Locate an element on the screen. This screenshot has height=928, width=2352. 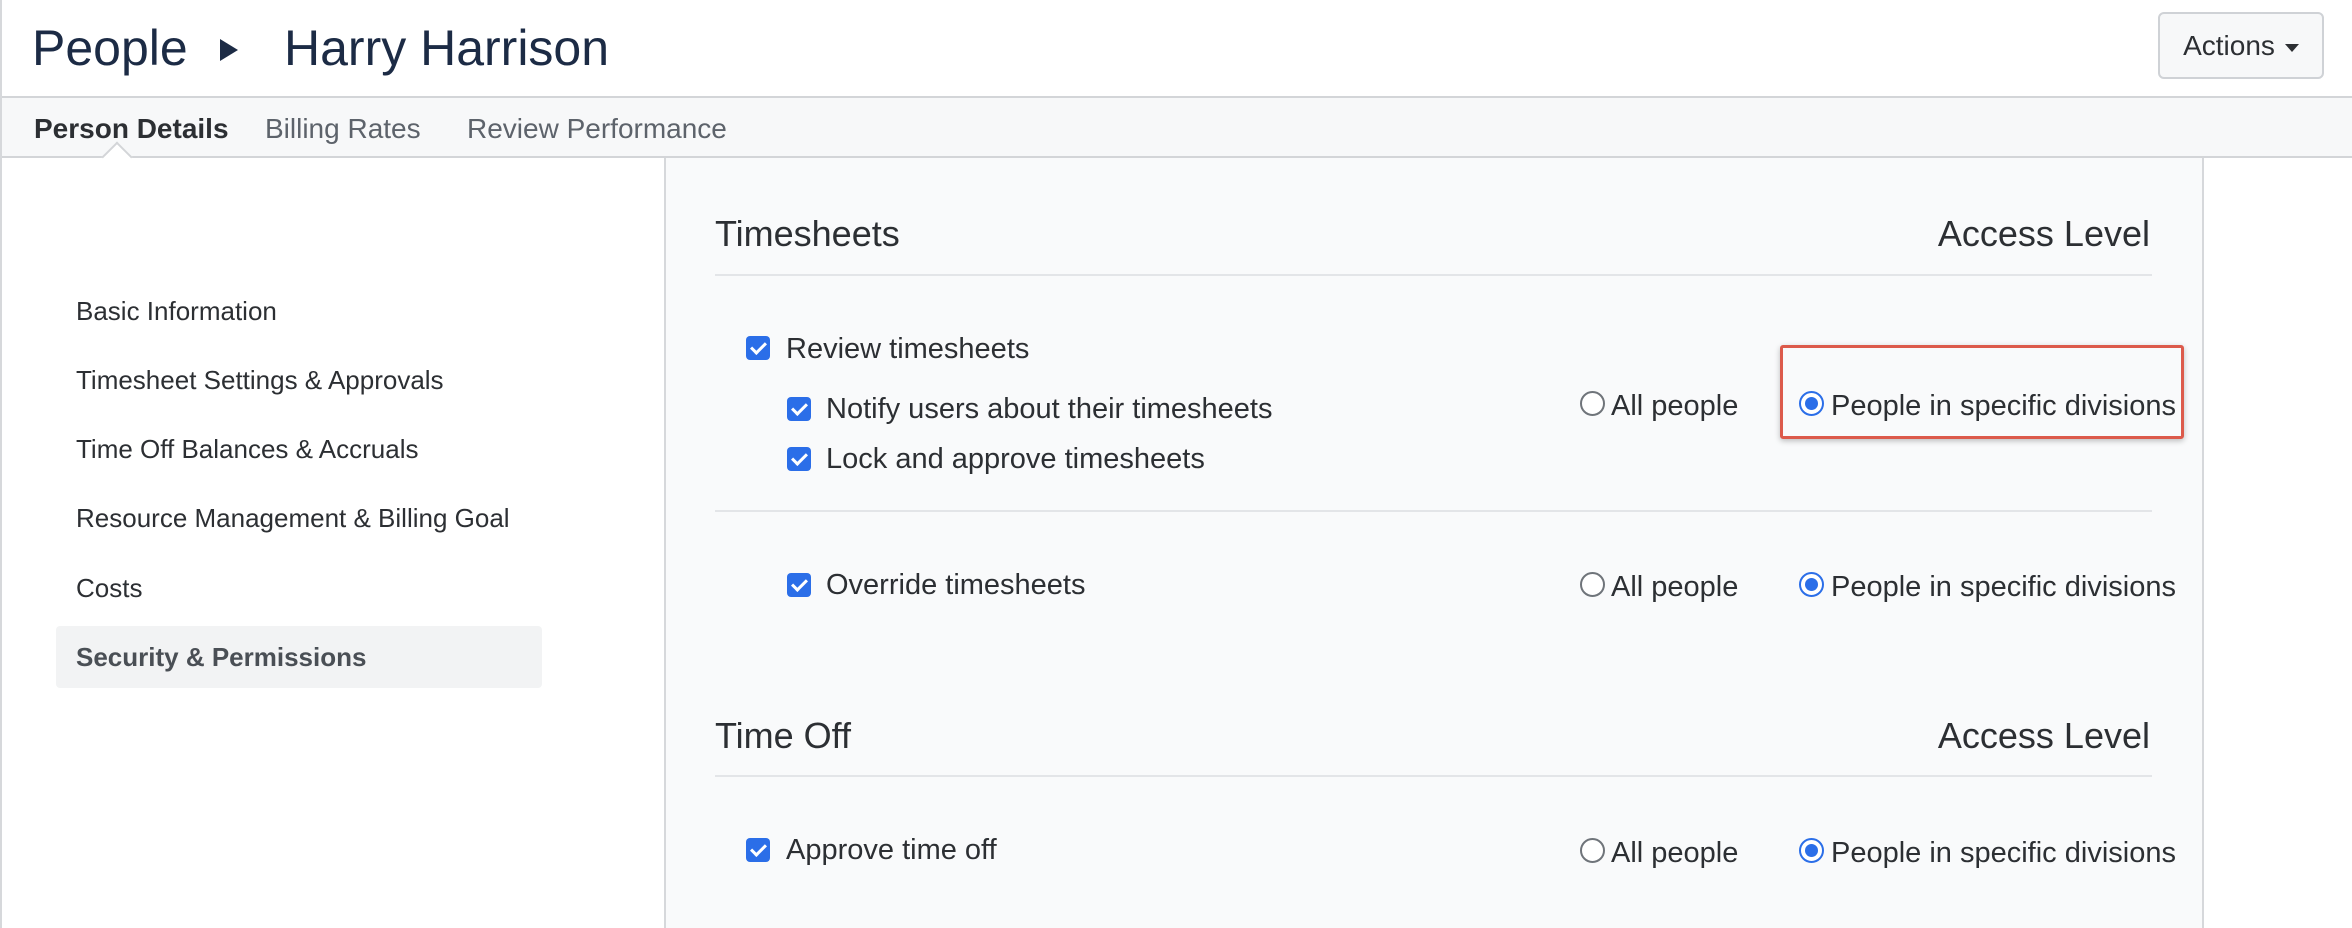
tab-billing-rates: Billing Rates is located at coordinates (343, 129).